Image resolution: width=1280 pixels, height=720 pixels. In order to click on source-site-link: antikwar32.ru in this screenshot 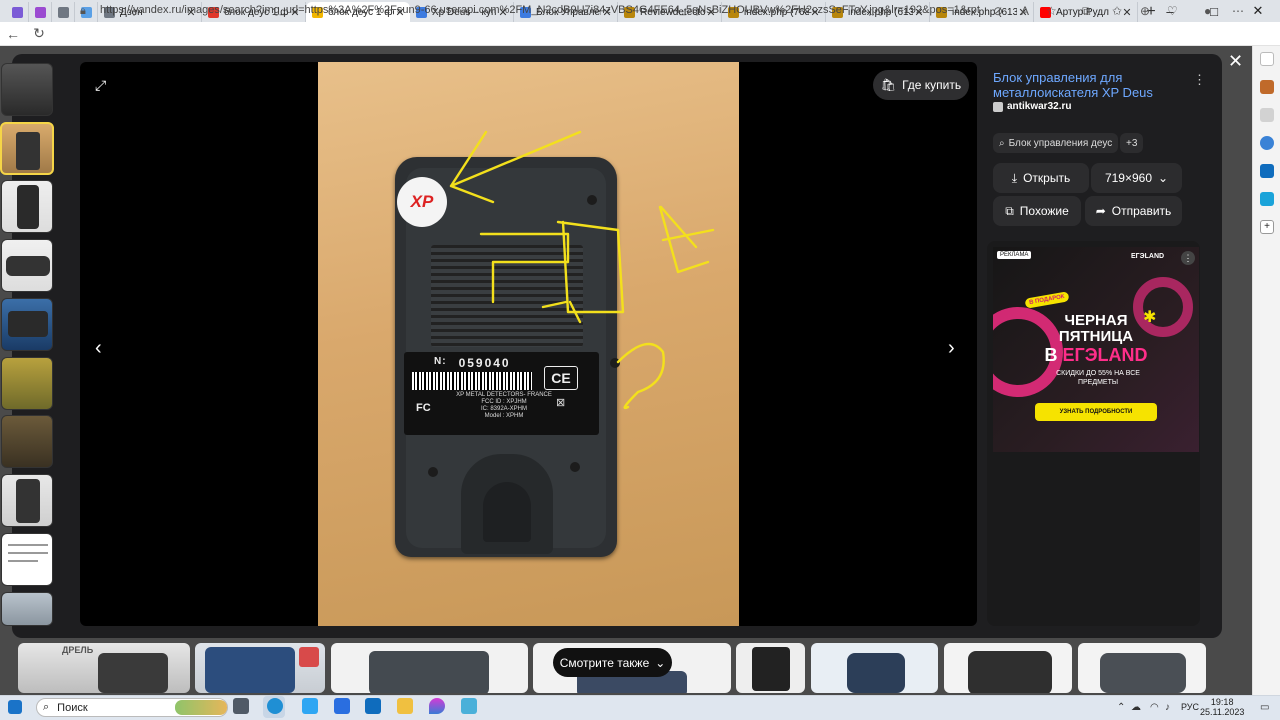, I will do `click(1032, 106)`.